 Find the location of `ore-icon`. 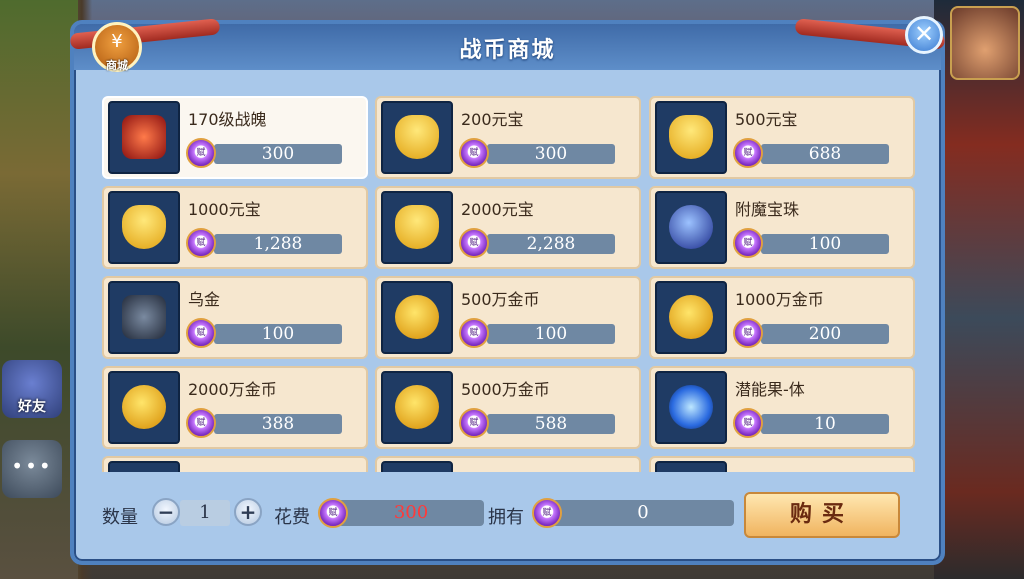

ore-icon is located at coordinates (144, 317).